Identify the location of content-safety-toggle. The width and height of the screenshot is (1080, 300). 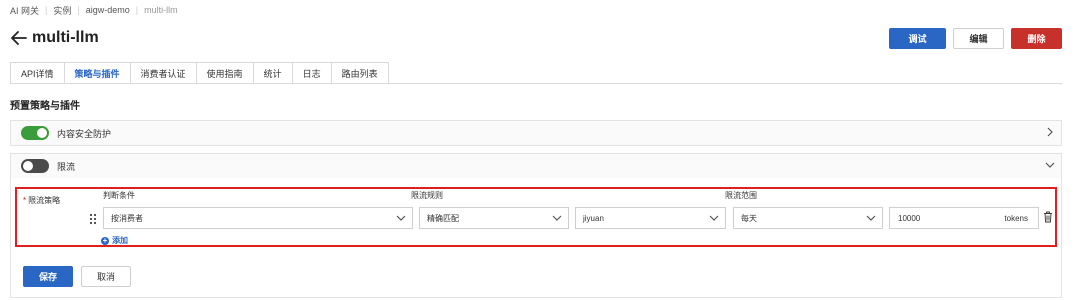
(35, 133).